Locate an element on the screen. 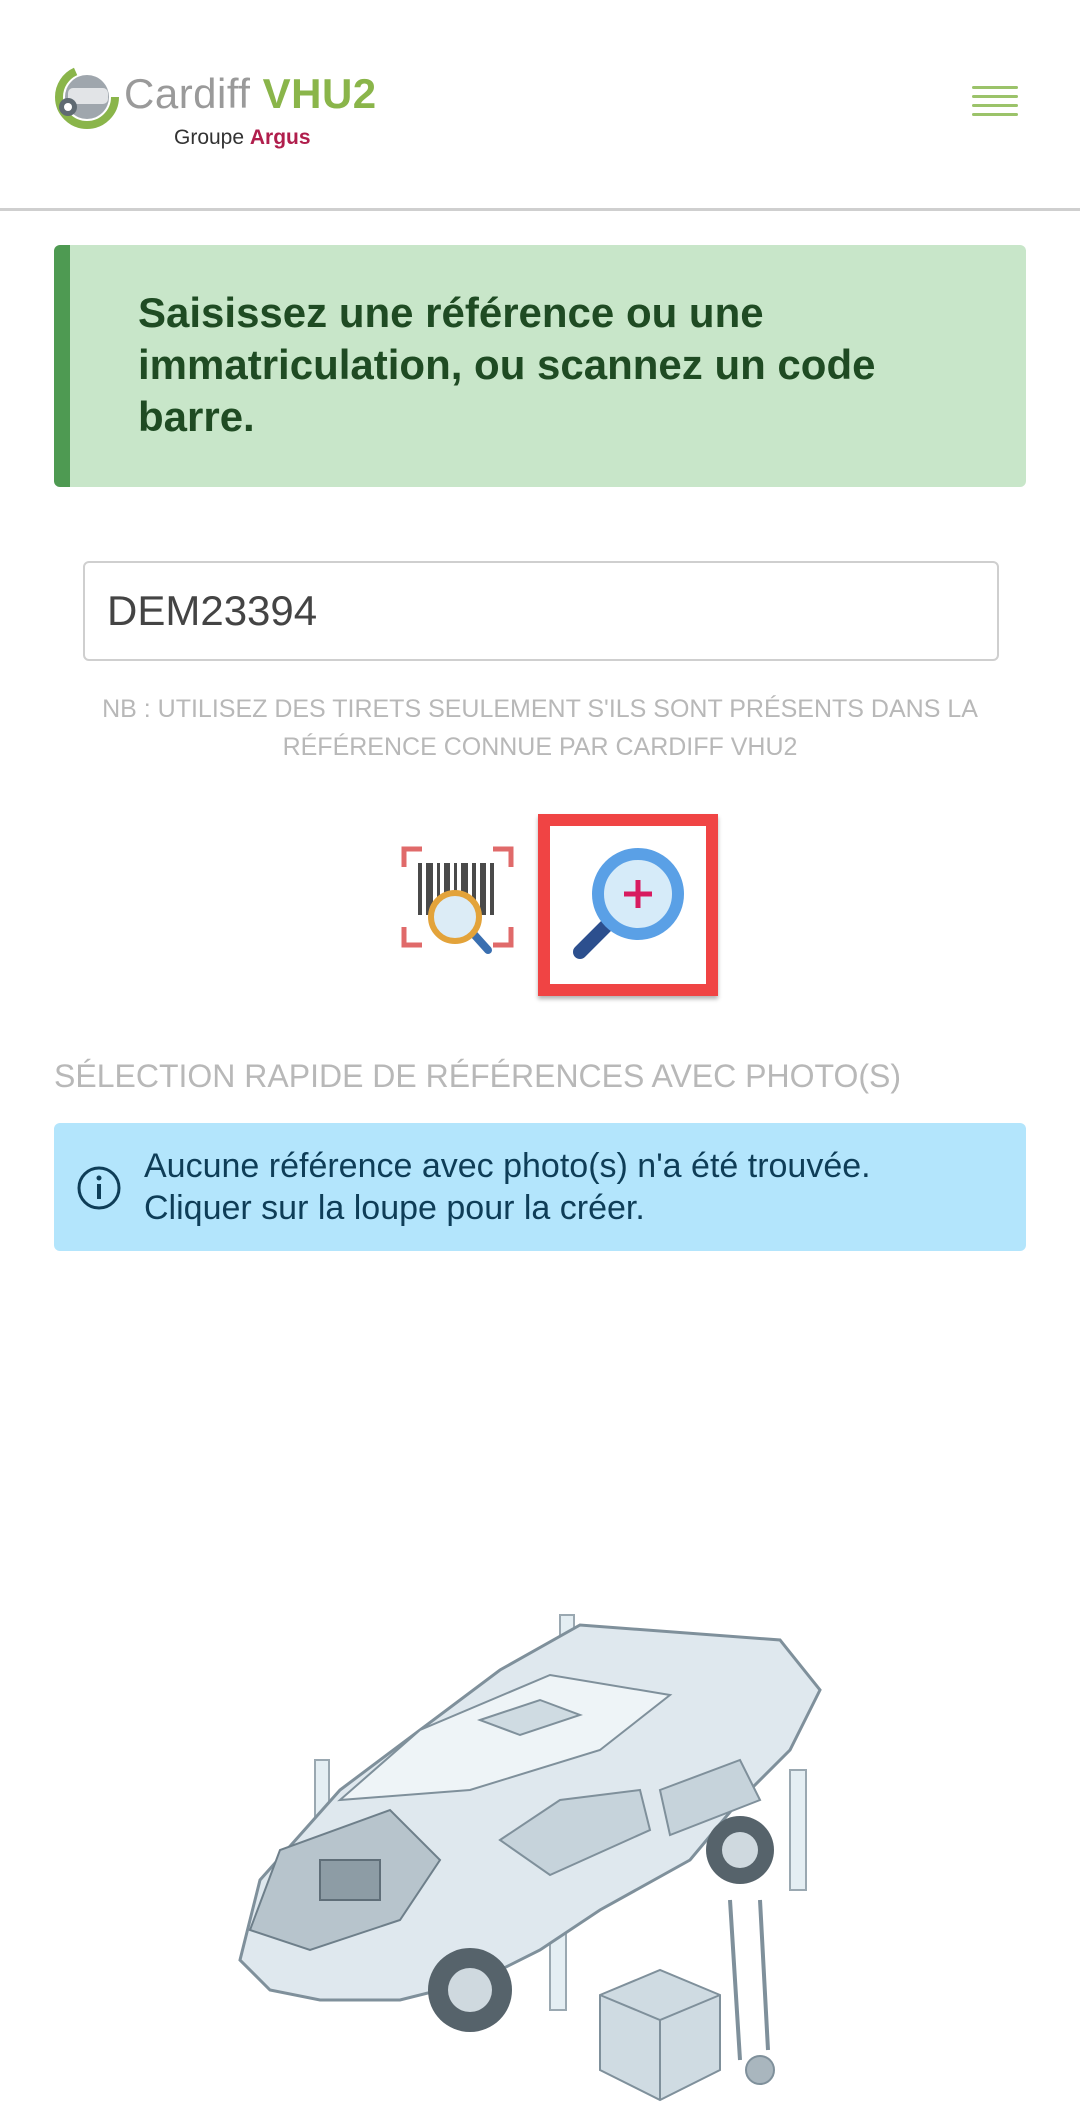  info-icon is located at coordinates (99, 1188).